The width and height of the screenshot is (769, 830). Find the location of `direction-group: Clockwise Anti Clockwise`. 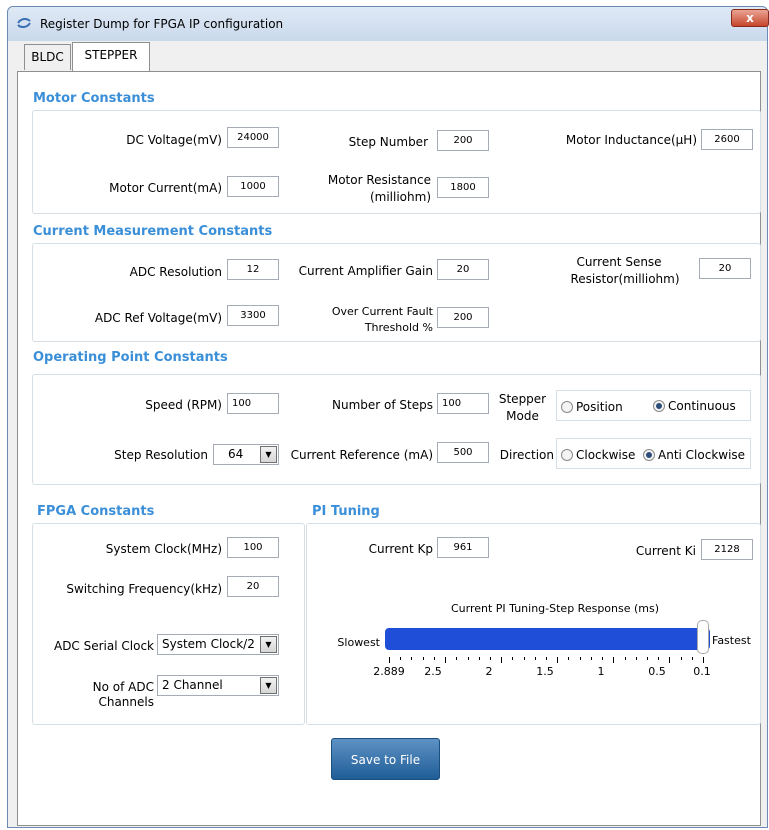

direction-group: Clockwise Anti Clockwise is located at coordinates (653, 453).